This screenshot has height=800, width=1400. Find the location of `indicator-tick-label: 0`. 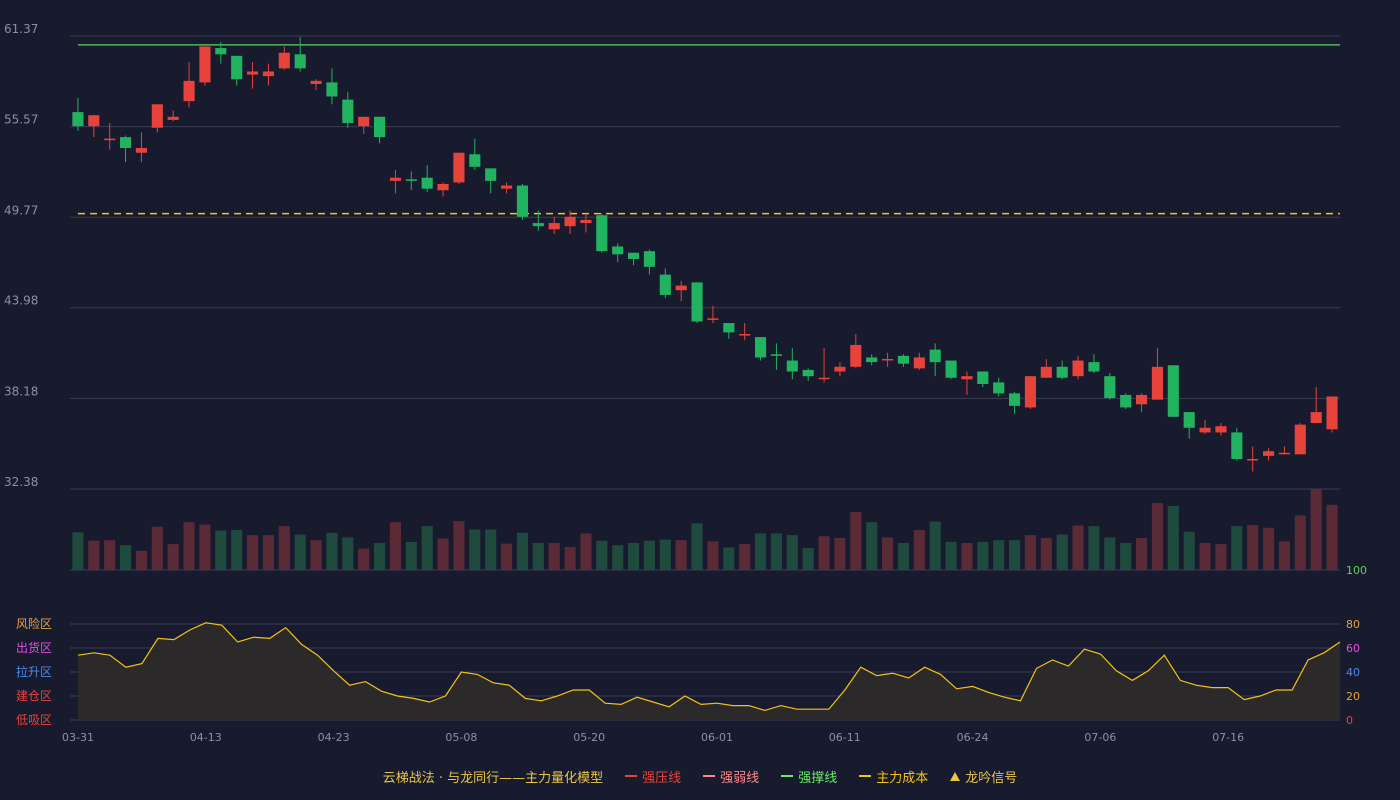

indicator-tick-label: 0 is located at coordinates (1349, 720).